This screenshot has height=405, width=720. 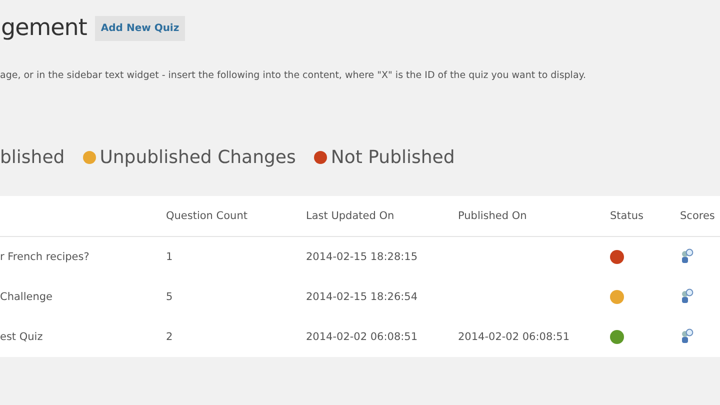 What do you see at coordinates (207, 216) in the screenshot?
I see `column-header: Question Count` at bounding box center [207, 216].